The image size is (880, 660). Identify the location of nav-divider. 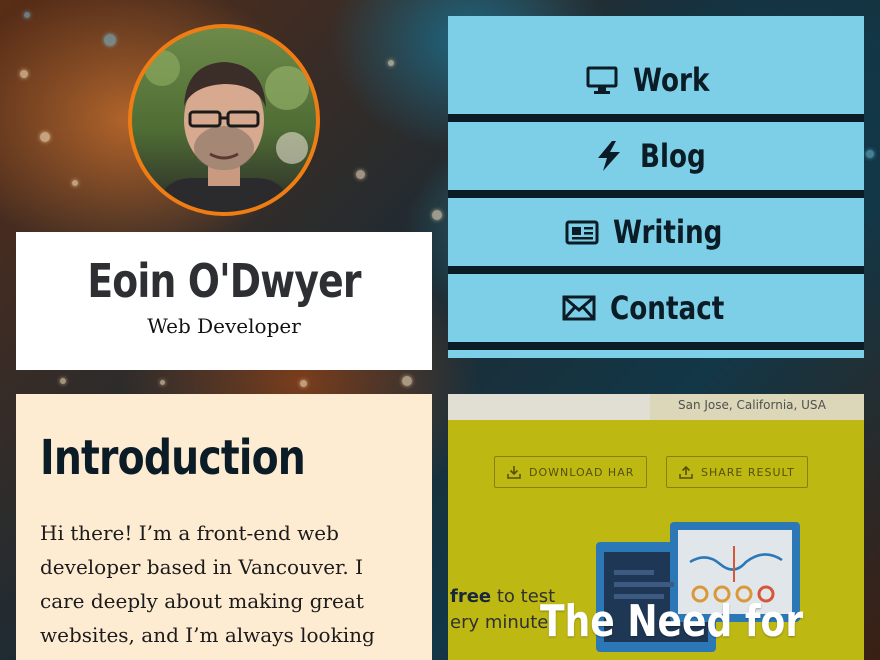
(656, 354).